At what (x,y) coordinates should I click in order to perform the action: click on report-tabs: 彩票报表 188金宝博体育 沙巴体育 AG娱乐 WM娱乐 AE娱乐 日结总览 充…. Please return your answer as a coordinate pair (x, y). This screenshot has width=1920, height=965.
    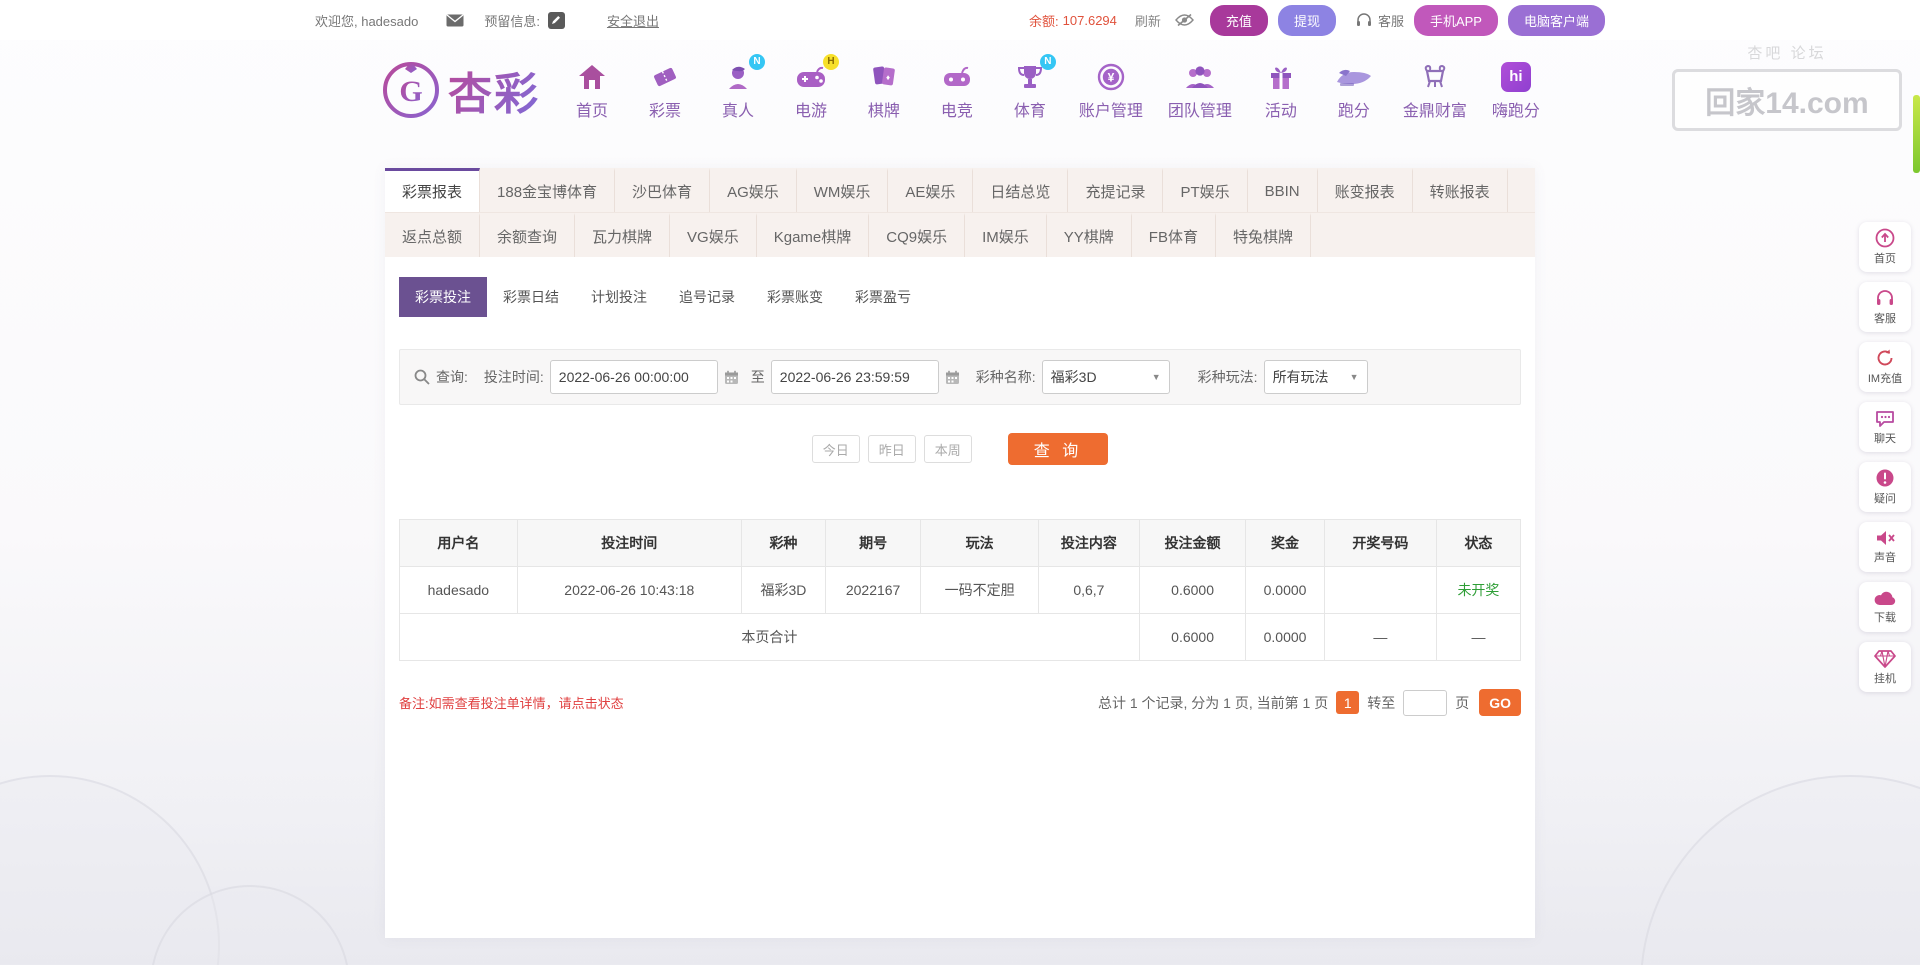
    Looking at the image, I should click on (960, 212).